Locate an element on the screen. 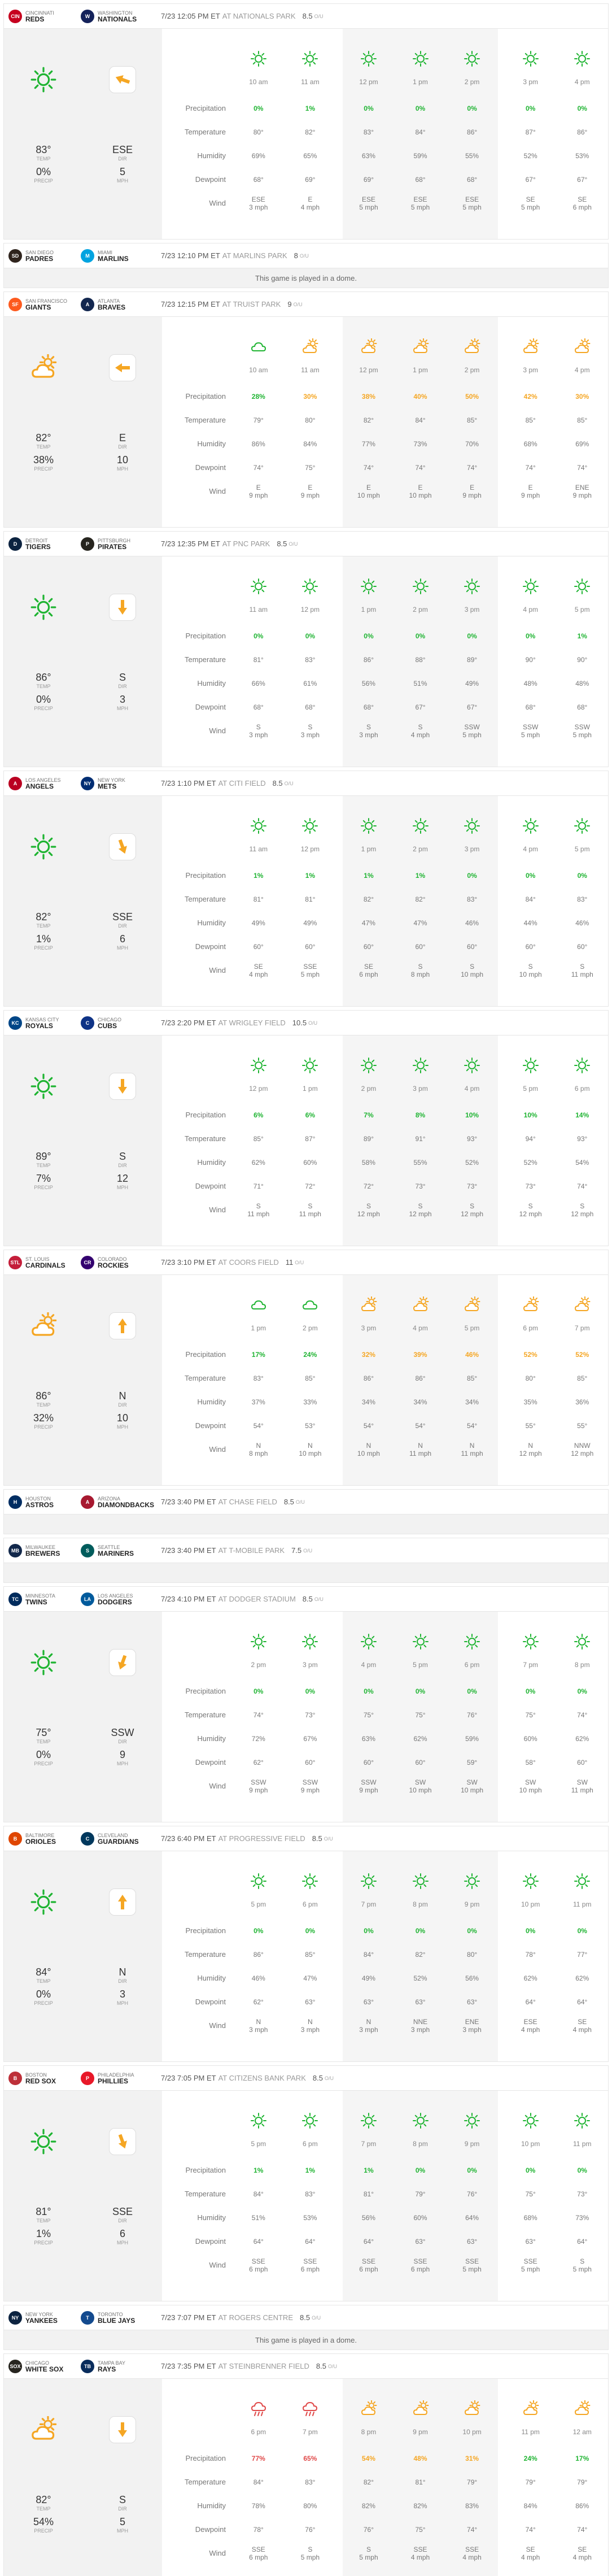 The width and height of the screenshot is (612, 2576). home-team: T Toronto Blue Jays is located at coordinates (117, 2317).